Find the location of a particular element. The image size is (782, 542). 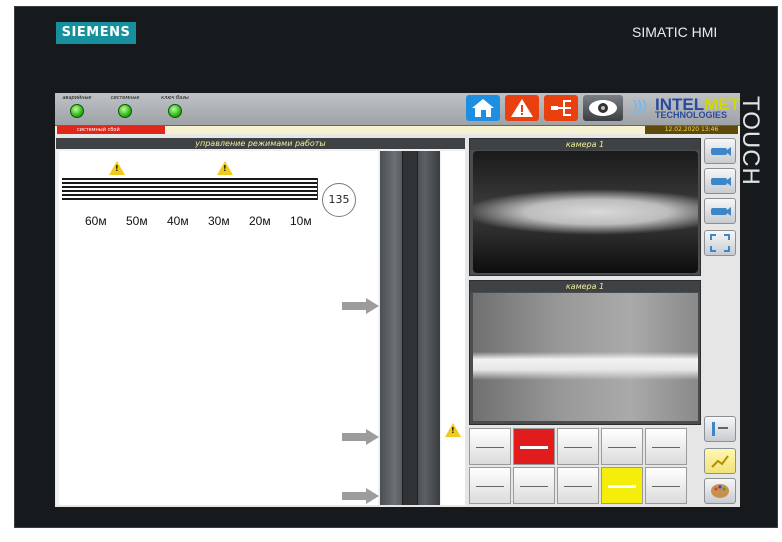

network-icon is located at coordinates (561, 108).